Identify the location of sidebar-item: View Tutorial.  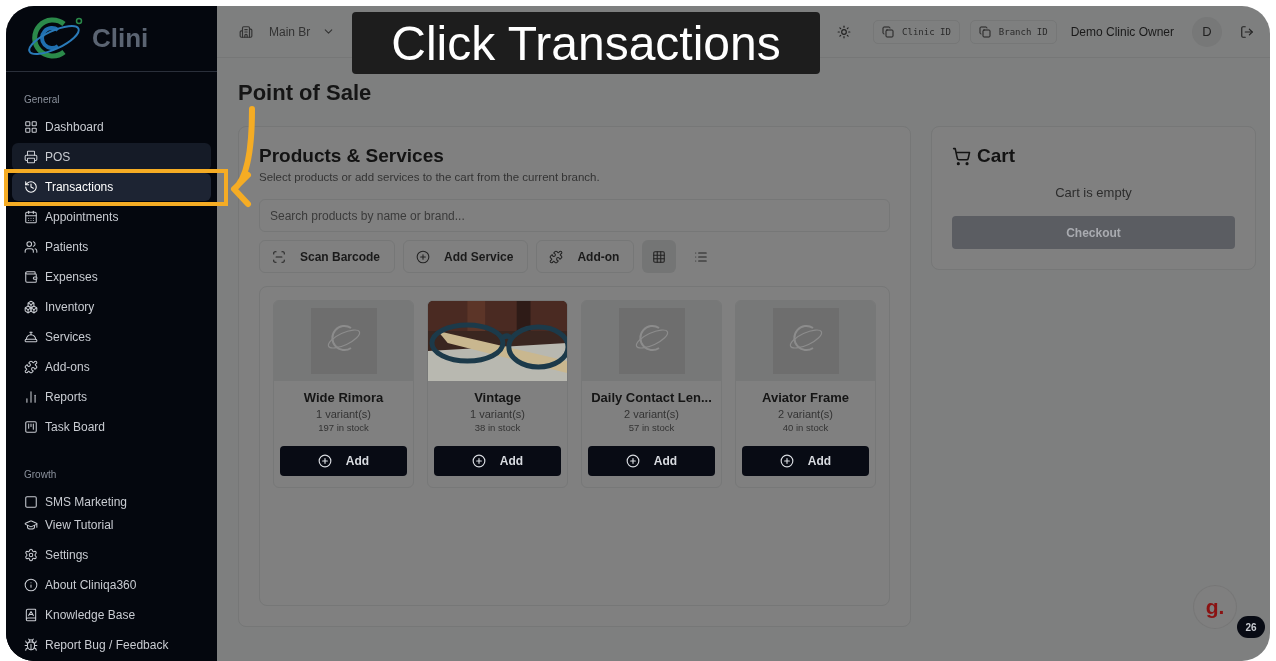
(111, 525).